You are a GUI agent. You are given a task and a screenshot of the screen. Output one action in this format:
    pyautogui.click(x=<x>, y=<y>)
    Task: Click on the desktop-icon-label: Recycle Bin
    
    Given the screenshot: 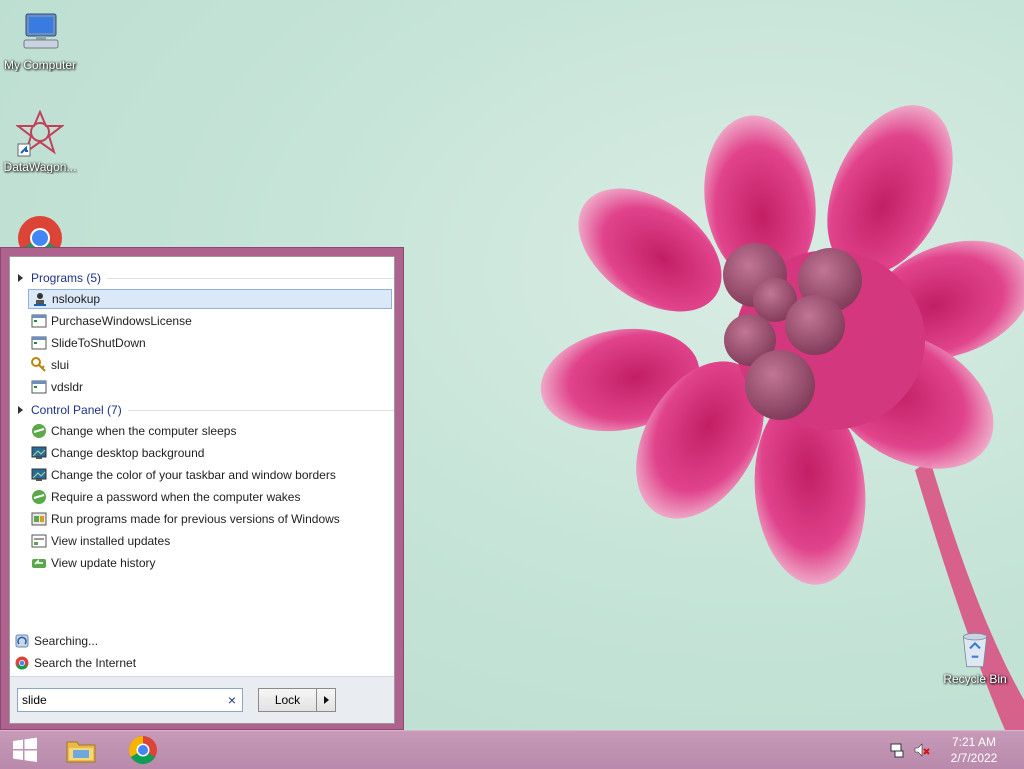 What is the action you would take?
    pyautogui.click(x=975, y=679)
    